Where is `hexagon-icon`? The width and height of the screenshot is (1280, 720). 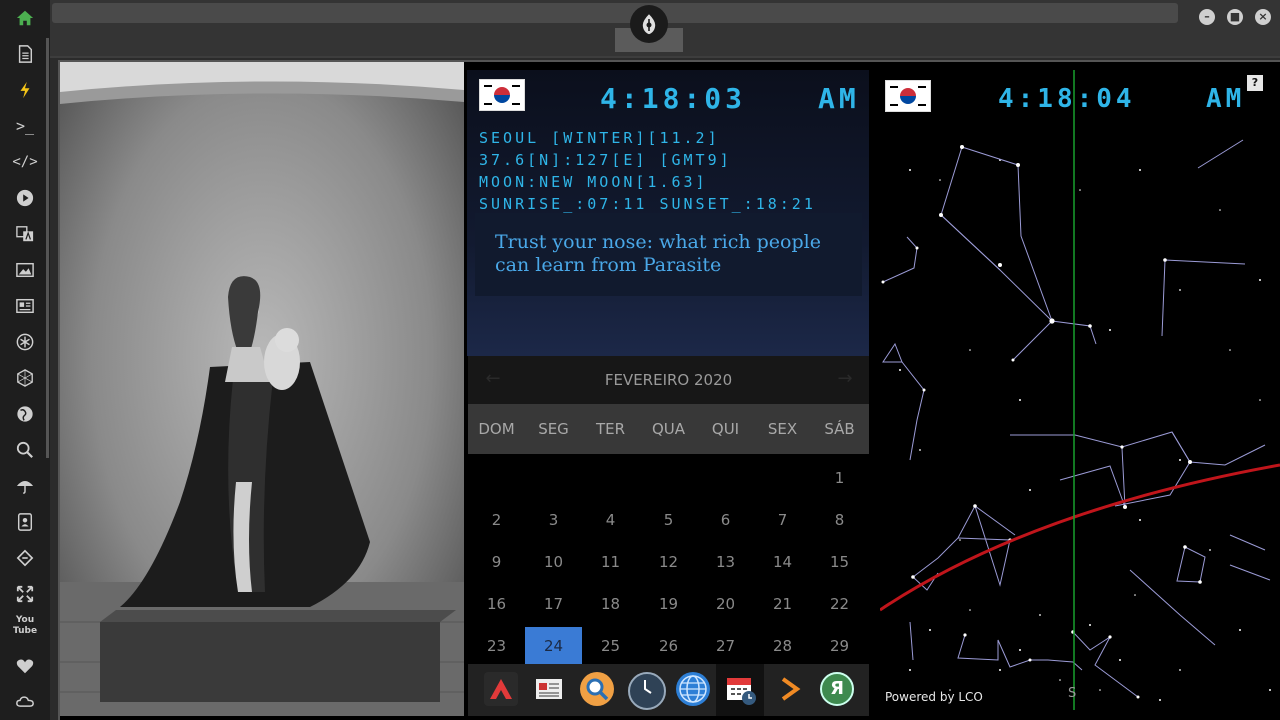 hexagon-icon is located at coordinates (25, 378).